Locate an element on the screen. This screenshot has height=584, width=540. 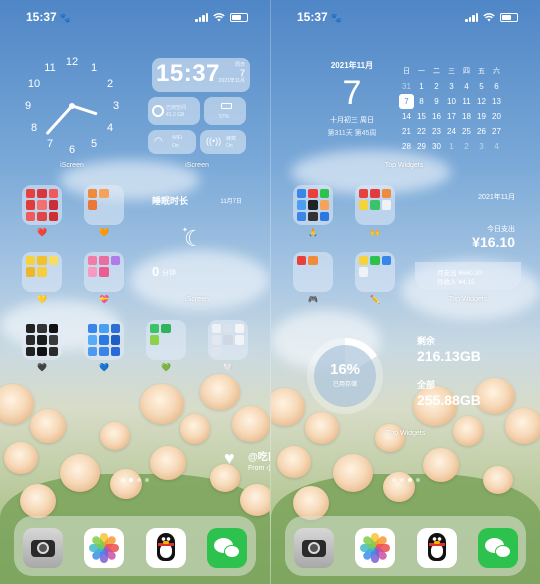
date-widget-lunar: 十月初三 周日 is located at coordinates (352, 120).